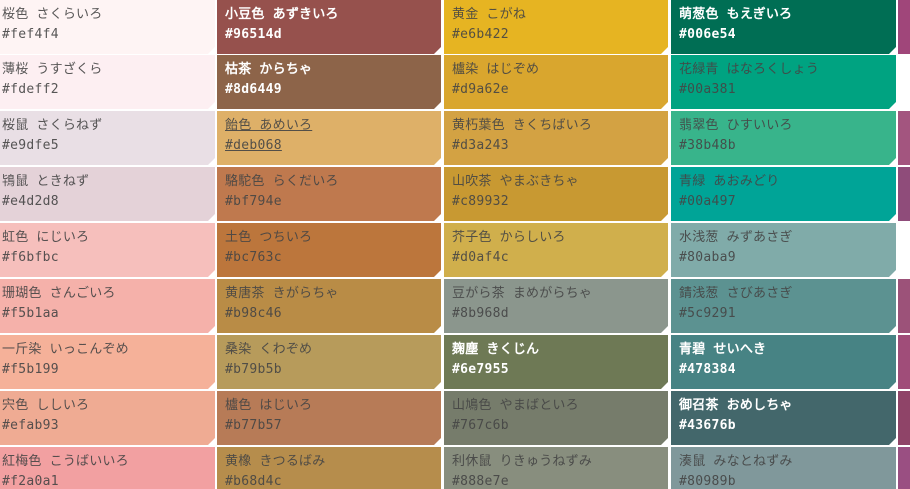 The width and height of the screenshot is (910, 489). I want to click on color-hex-code: #00a381, so click(707, 89).